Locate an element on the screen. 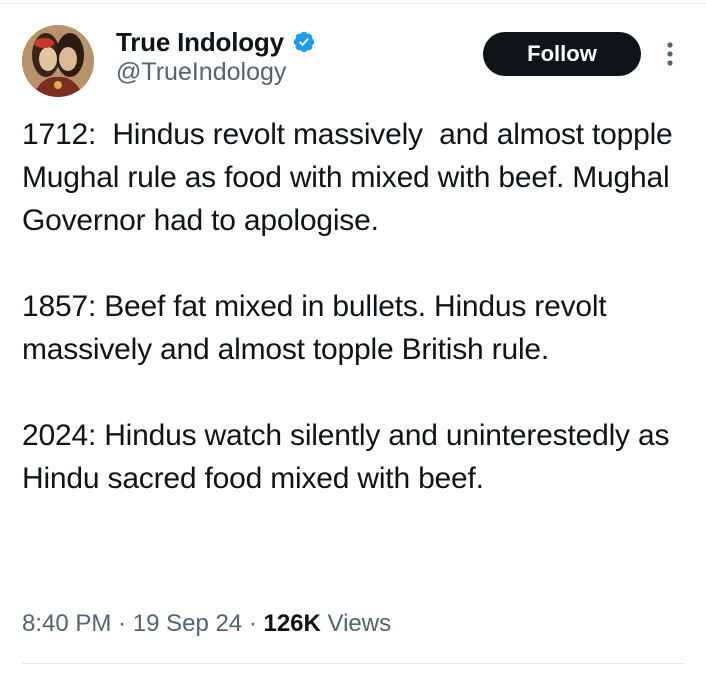 Image resolution: width=706 pixels, height=675 pixels. author-handle: @TrueIndology is located at coordinates (216, 72).